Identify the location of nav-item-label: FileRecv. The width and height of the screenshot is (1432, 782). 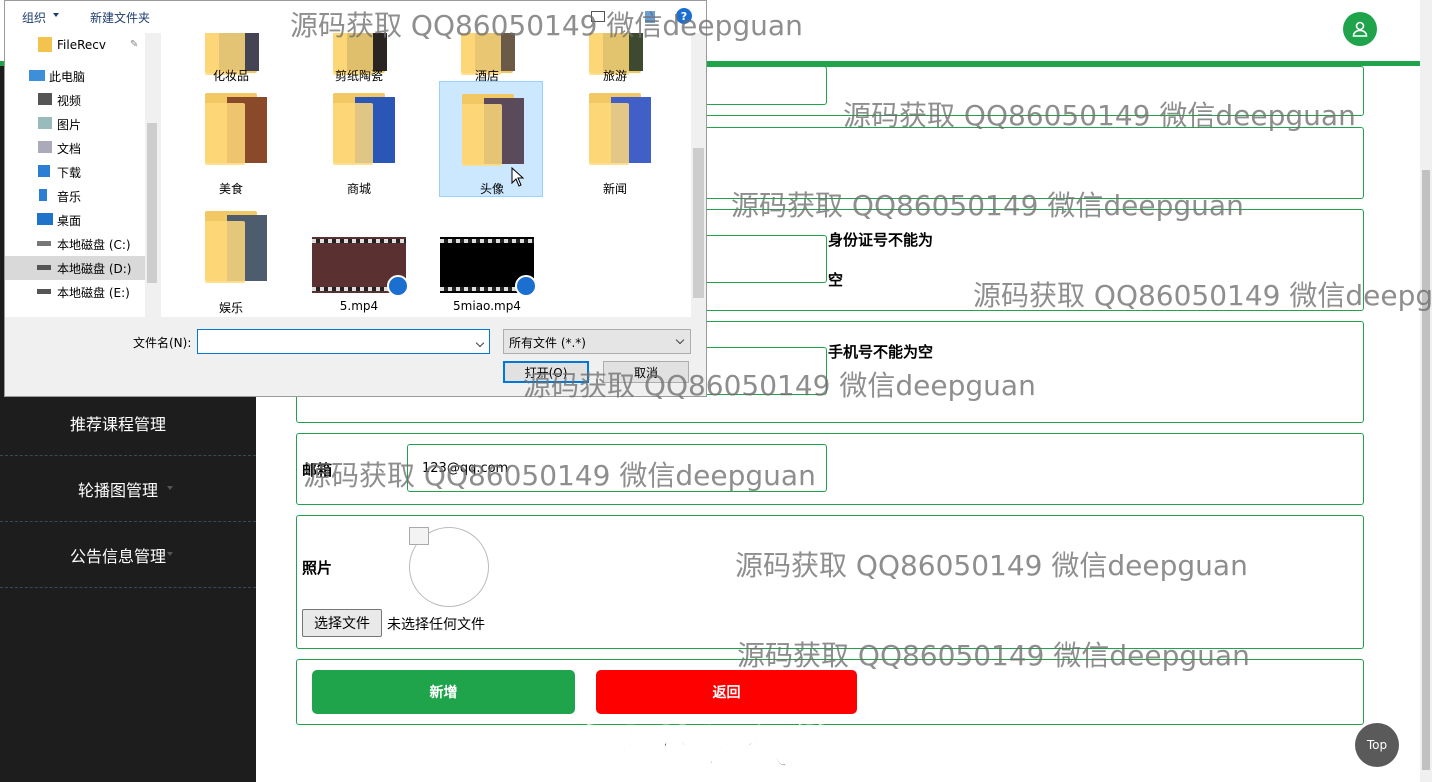
(81, 45).